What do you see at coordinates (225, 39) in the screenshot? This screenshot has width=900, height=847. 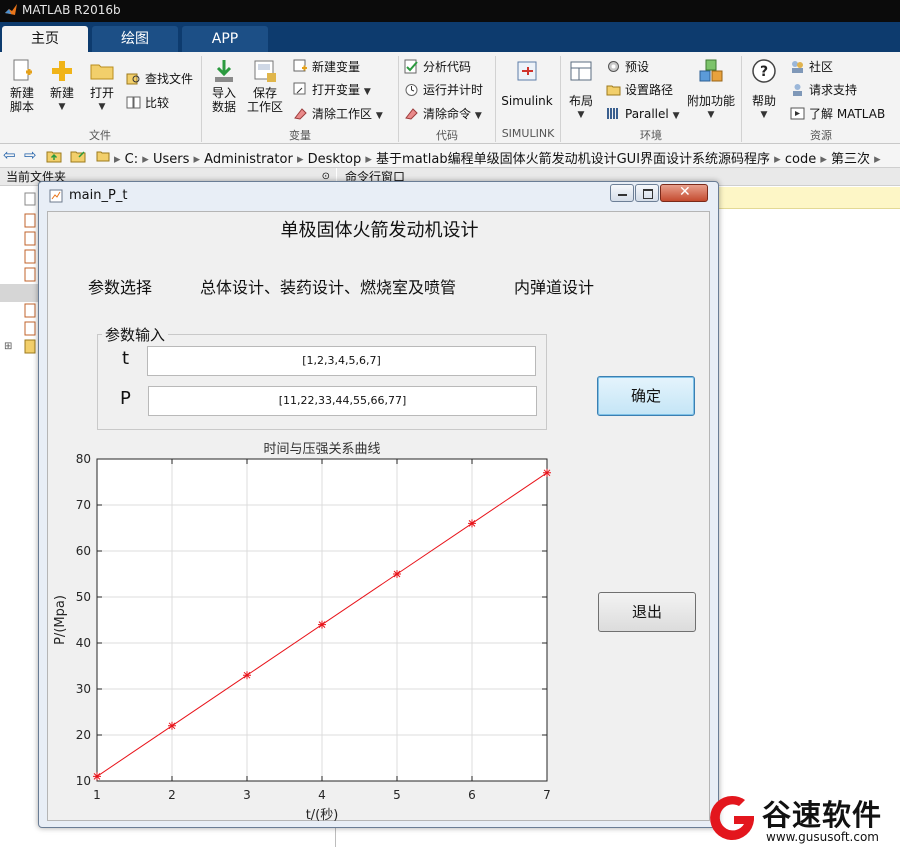 I see `tab-apps: APP` at bounding box center [225, 39].